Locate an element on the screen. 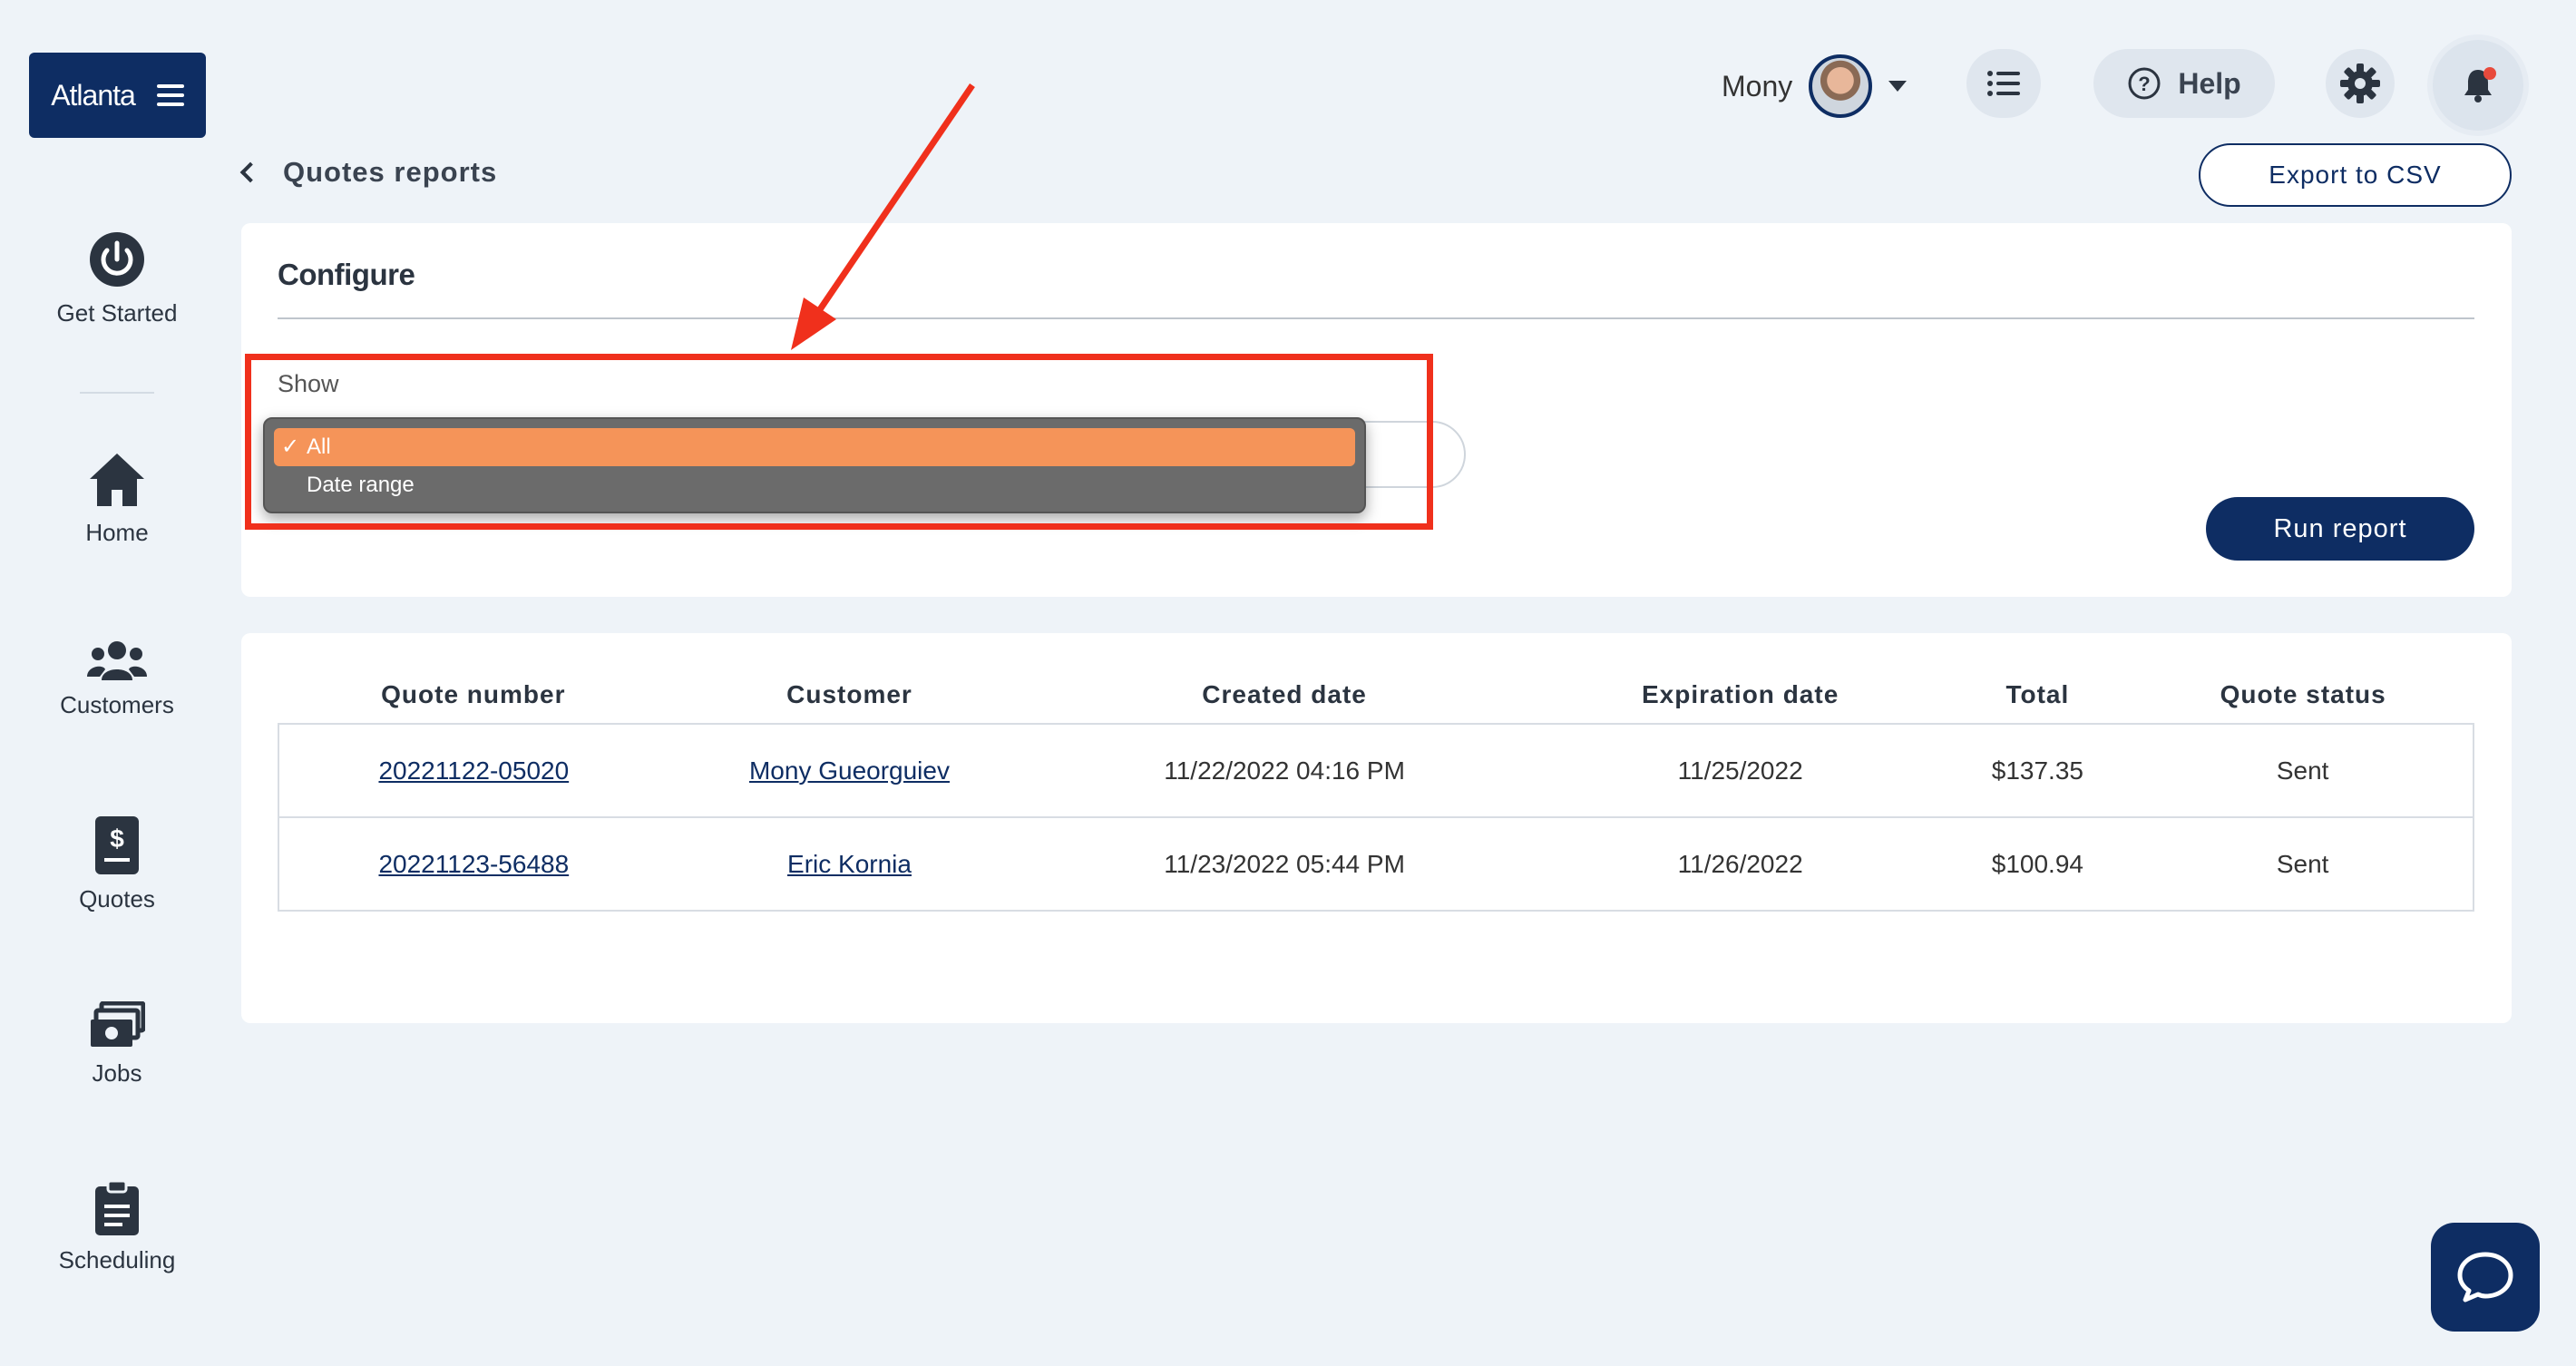  quote-icon: $ is located at coordinates (117, 845).